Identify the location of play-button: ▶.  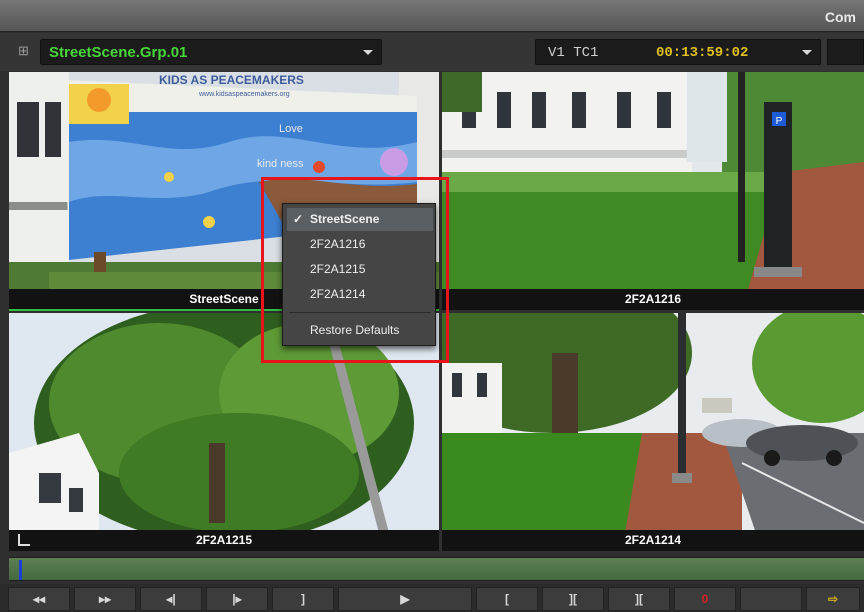
(405, 599).